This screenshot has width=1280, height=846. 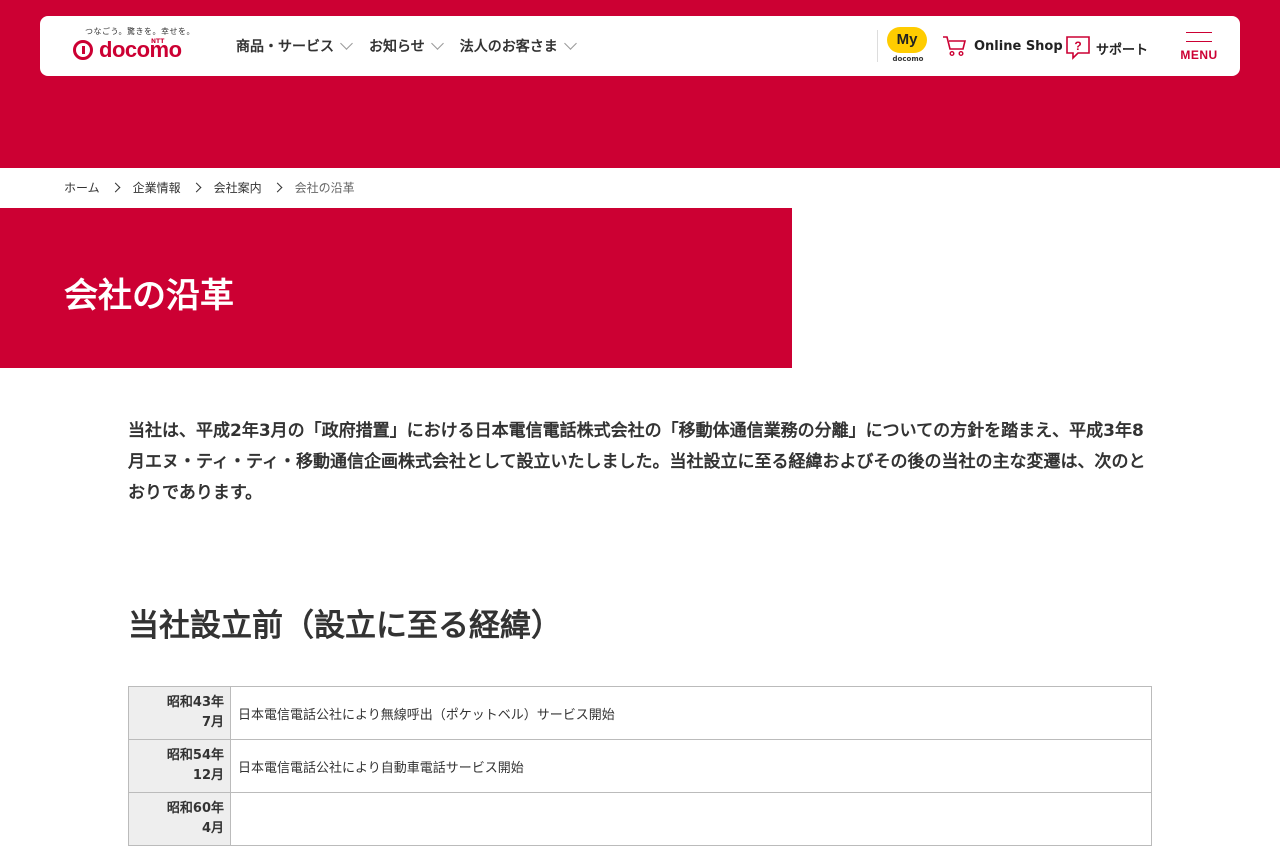 What do you see at coordinates (691, 713) in the screenshot?
I see `history-event: 日本電信電話公社により無線呼出（ポケットベル）サービス開始` at bounding box center [691, 713].